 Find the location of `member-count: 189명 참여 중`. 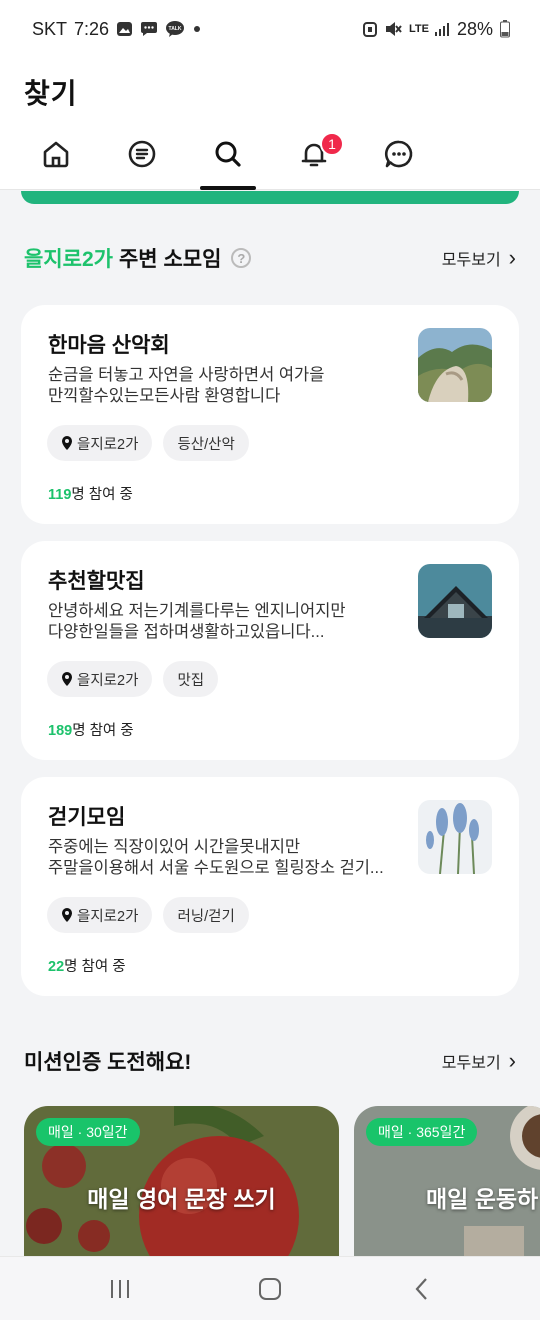

member-count: 189명 참여 중 is located at coordinates (91, 729).